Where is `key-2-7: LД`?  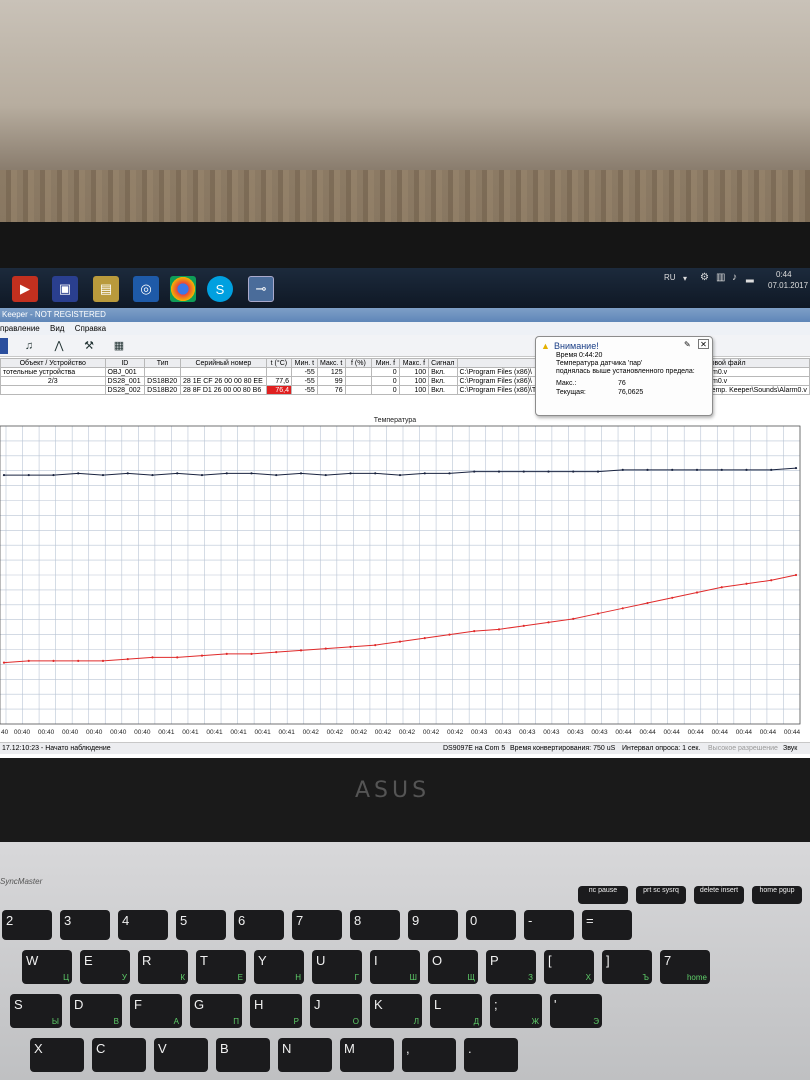 key-2-7: LД is located at coordinates (456, 1011).